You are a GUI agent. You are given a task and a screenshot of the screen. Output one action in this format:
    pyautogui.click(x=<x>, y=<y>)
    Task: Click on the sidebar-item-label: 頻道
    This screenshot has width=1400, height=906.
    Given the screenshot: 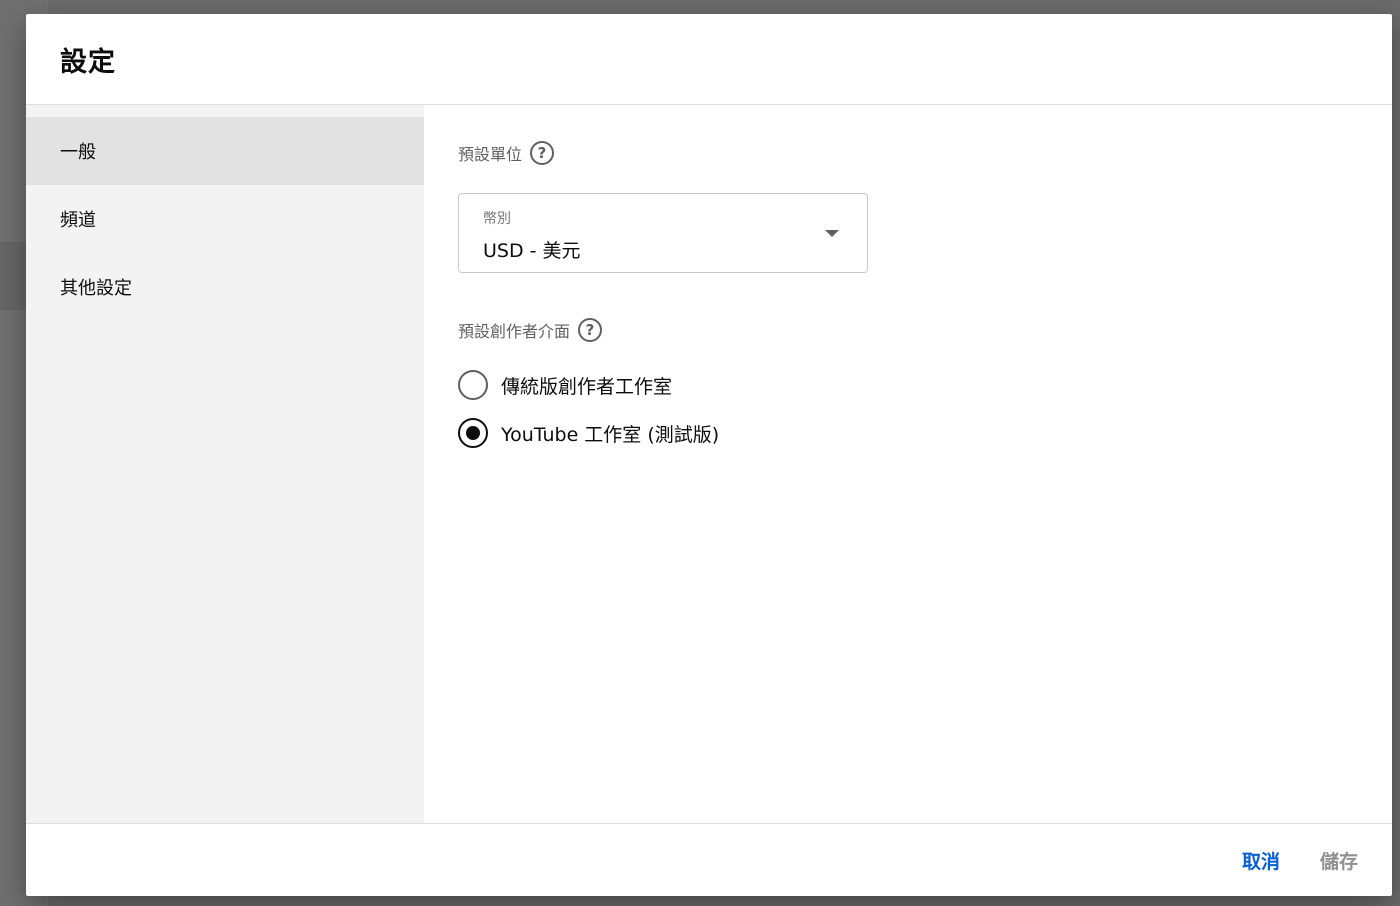 What is the action you would take?
    pyautogui.click(x=78, y=220)
    